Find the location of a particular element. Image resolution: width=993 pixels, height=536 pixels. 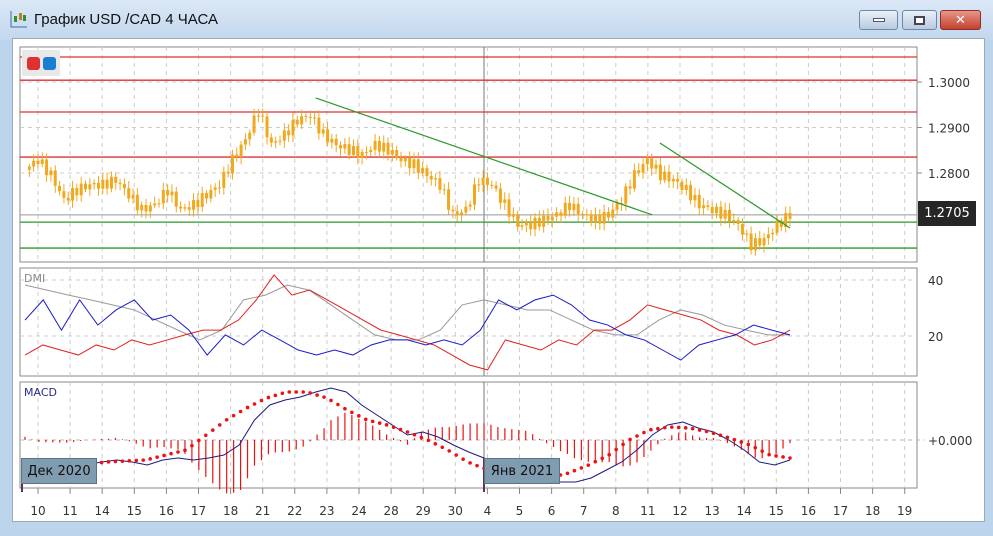

blue-theme-button is located at coordinates (49, 63).